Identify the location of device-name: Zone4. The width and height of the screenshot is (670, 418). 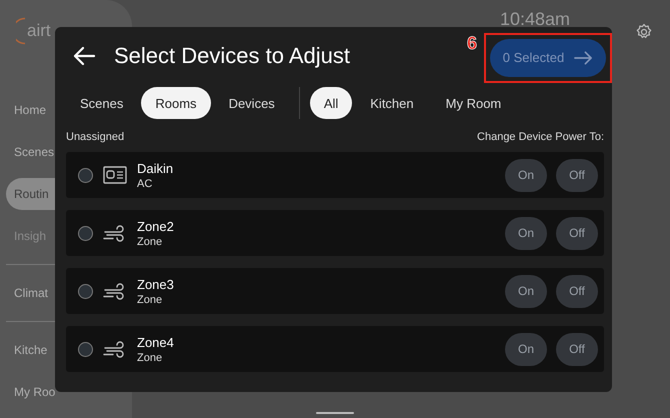
(156, 342).